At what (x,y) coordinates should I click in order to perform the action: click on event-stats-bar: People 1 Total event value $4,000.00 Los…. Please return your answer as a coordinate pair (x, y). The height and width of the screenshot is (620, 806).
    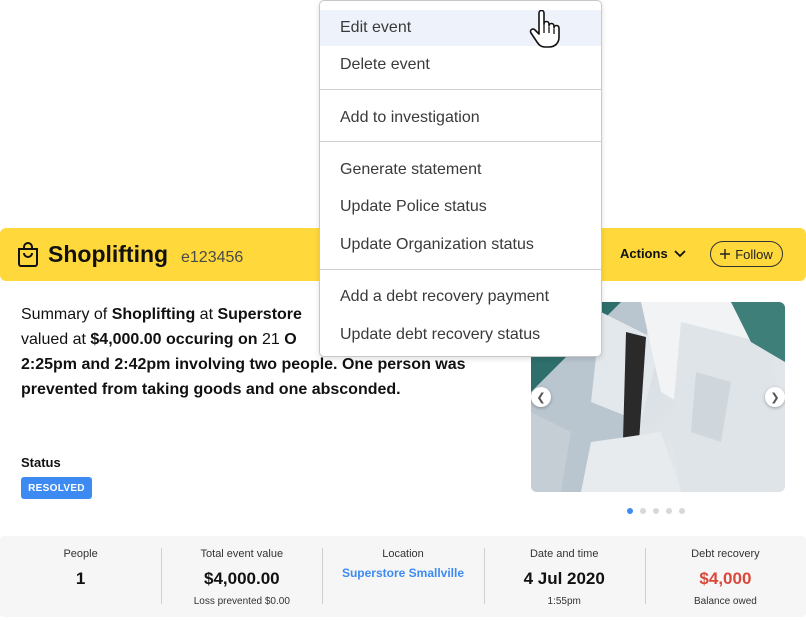
    Looking at the image, I should click on (403, 576).